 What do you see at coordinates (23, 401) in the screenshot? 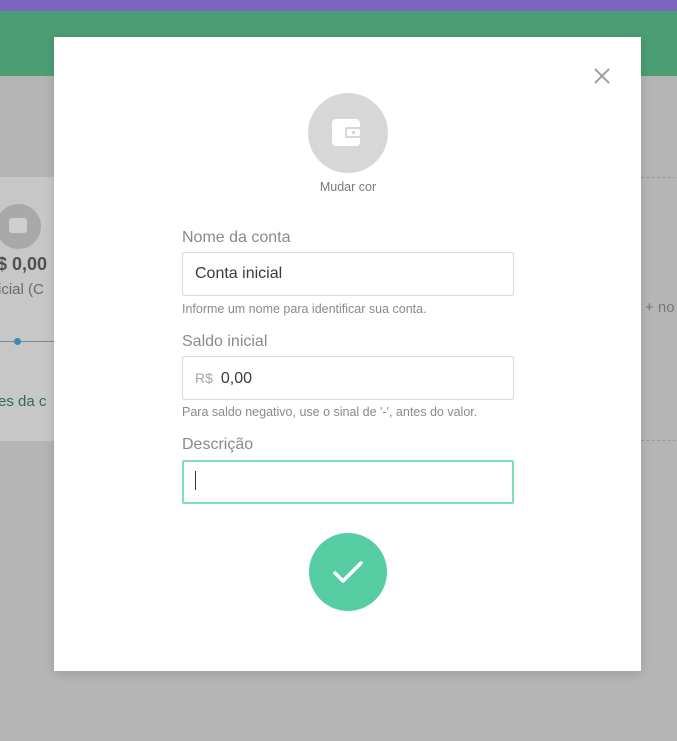
I see `account-details-link: es da c` at bounding box center [23, 401].